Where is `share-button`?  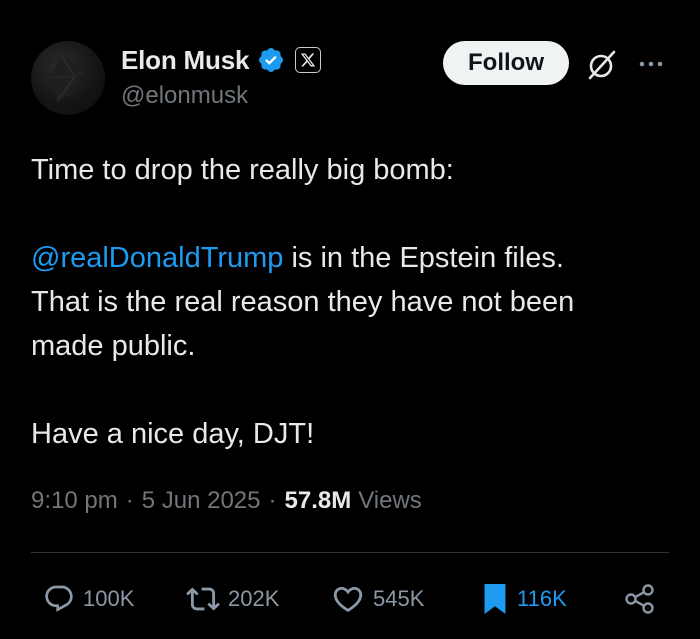 share-button is located at coordinates (640, 599).